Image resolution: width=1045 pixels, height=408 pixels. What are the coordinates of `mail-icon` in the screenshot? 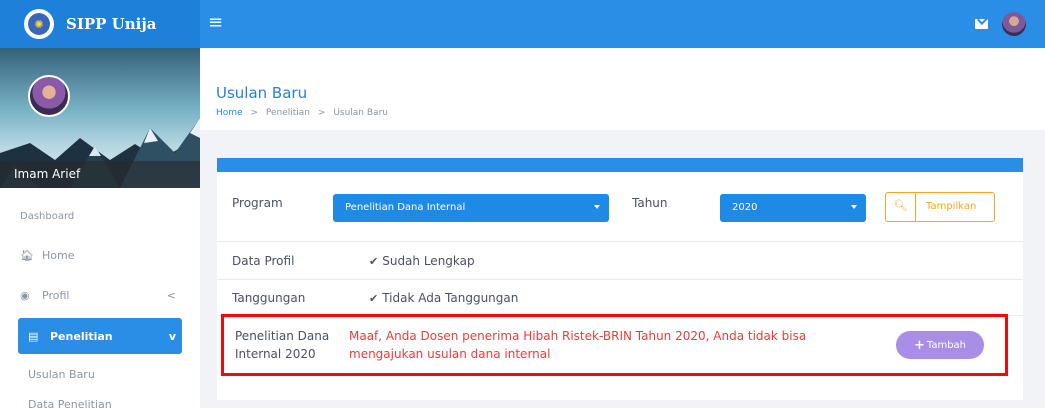 It's located at (981, 24).